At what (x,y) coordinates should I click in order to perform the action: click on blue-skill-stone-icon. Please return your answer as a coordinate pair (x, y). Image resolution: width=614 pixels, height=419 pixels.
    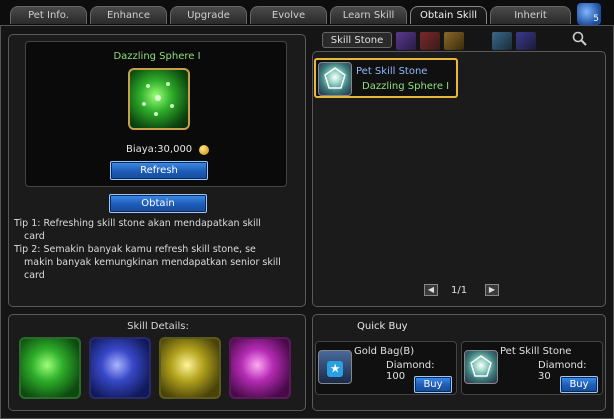
    Looking at the image, I should click on (120, 368).